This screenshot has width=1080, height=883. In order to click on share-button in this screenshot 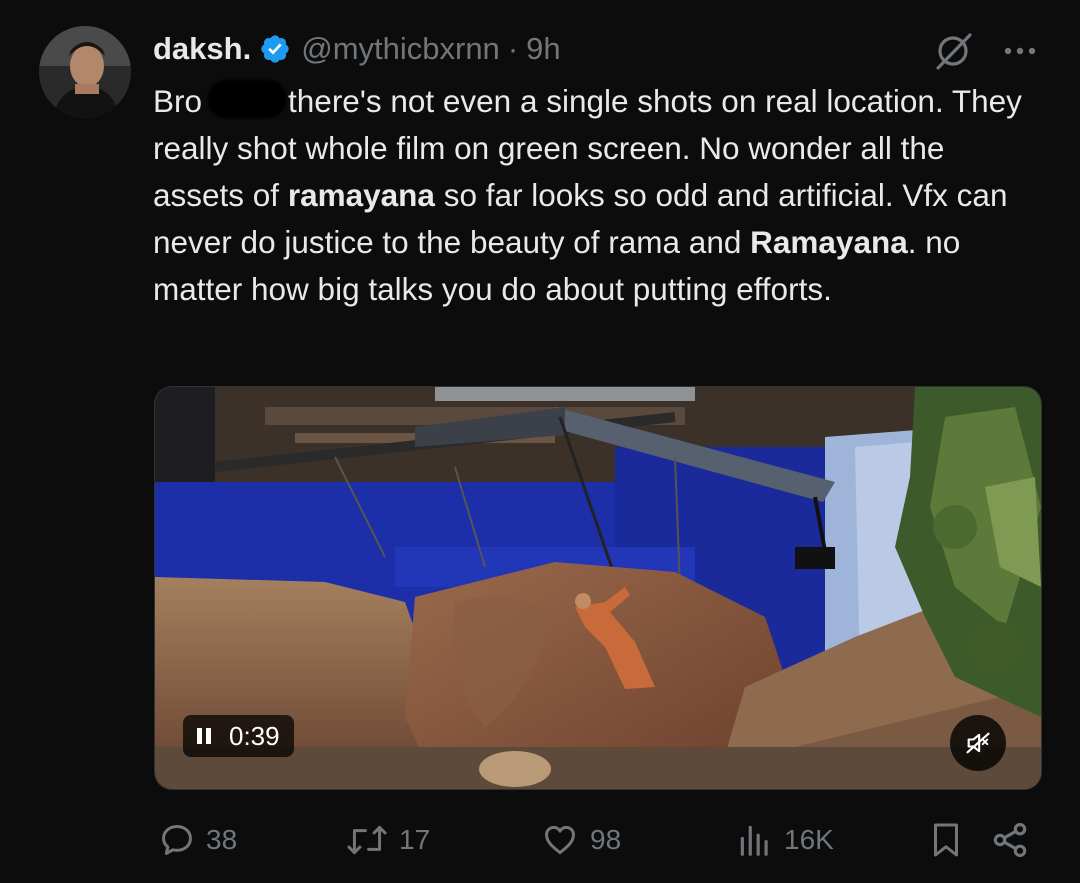, I will do `click(1010, 840)`.